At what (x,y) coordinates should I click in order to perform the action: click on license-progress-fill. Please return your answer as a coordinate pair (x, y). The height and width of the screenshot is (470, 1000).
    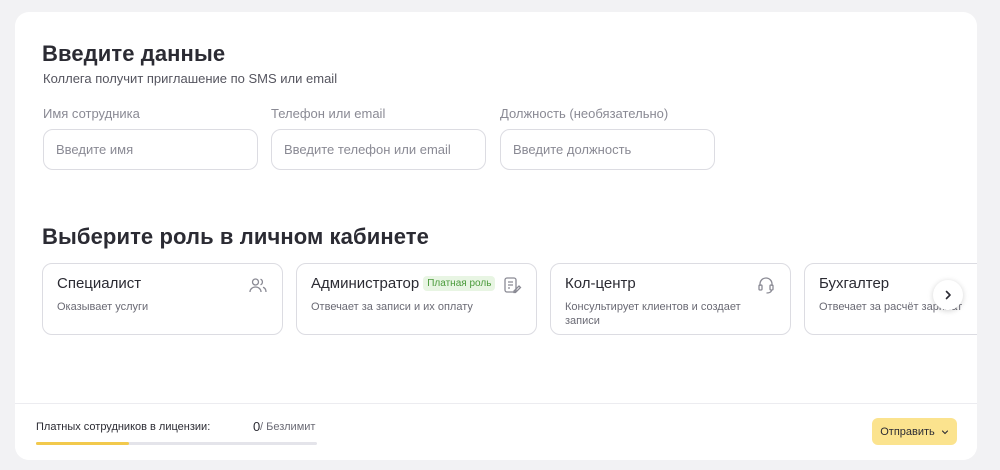
    Looking at the image, I should click on (82, 443).